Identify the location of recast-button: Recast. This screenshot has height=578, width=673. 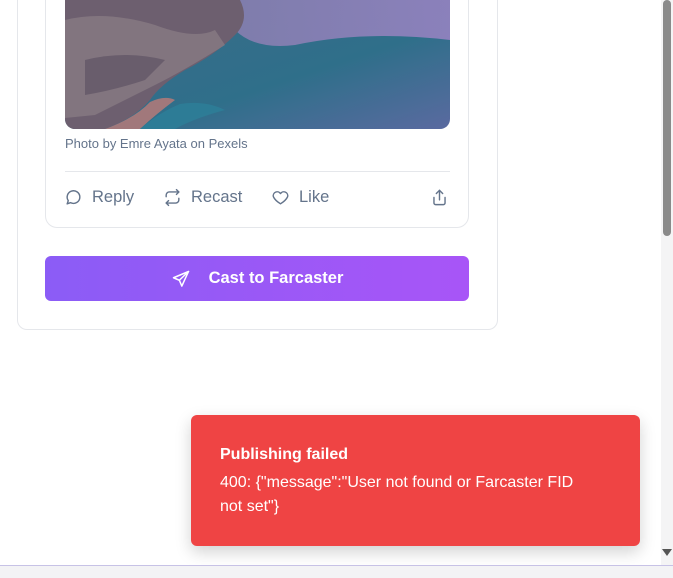
(202, 197).